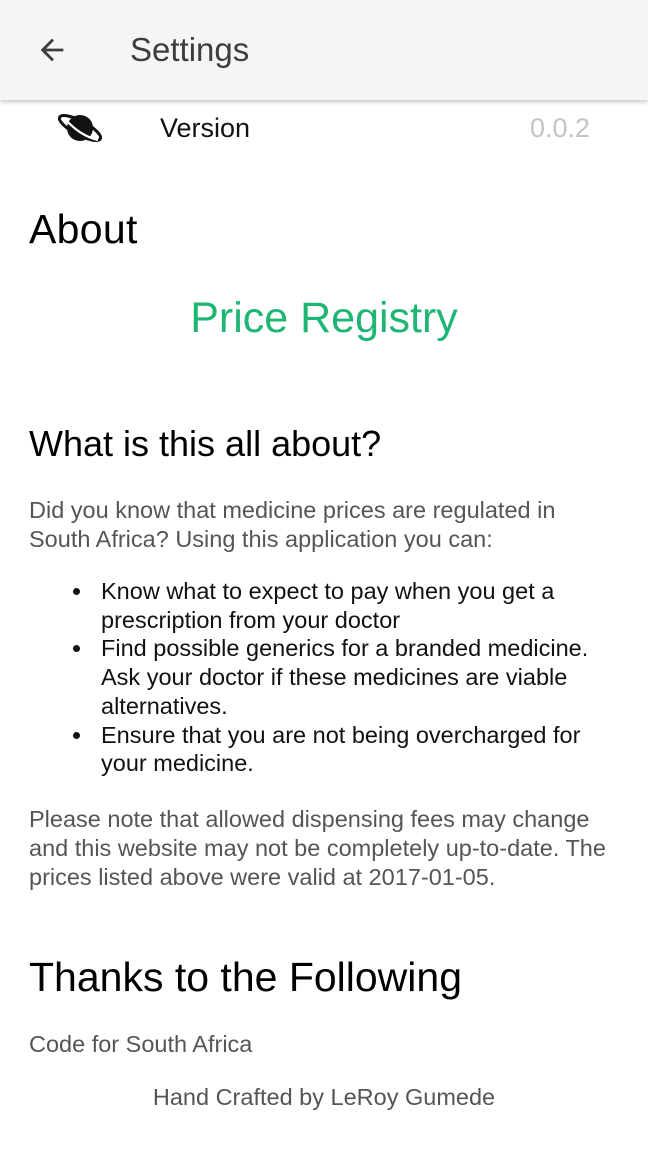 The width and height of the screenshot is (648, 1152). Describe the element at coordinates (141, 1044) in the screenshot. I see `credit-item: Code for South Africa` at that location.